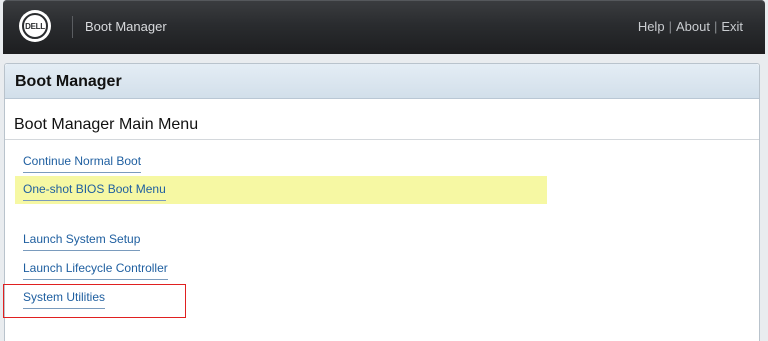  I want to click on section-title: Boot Manager Main Menu, so click(106, 124).